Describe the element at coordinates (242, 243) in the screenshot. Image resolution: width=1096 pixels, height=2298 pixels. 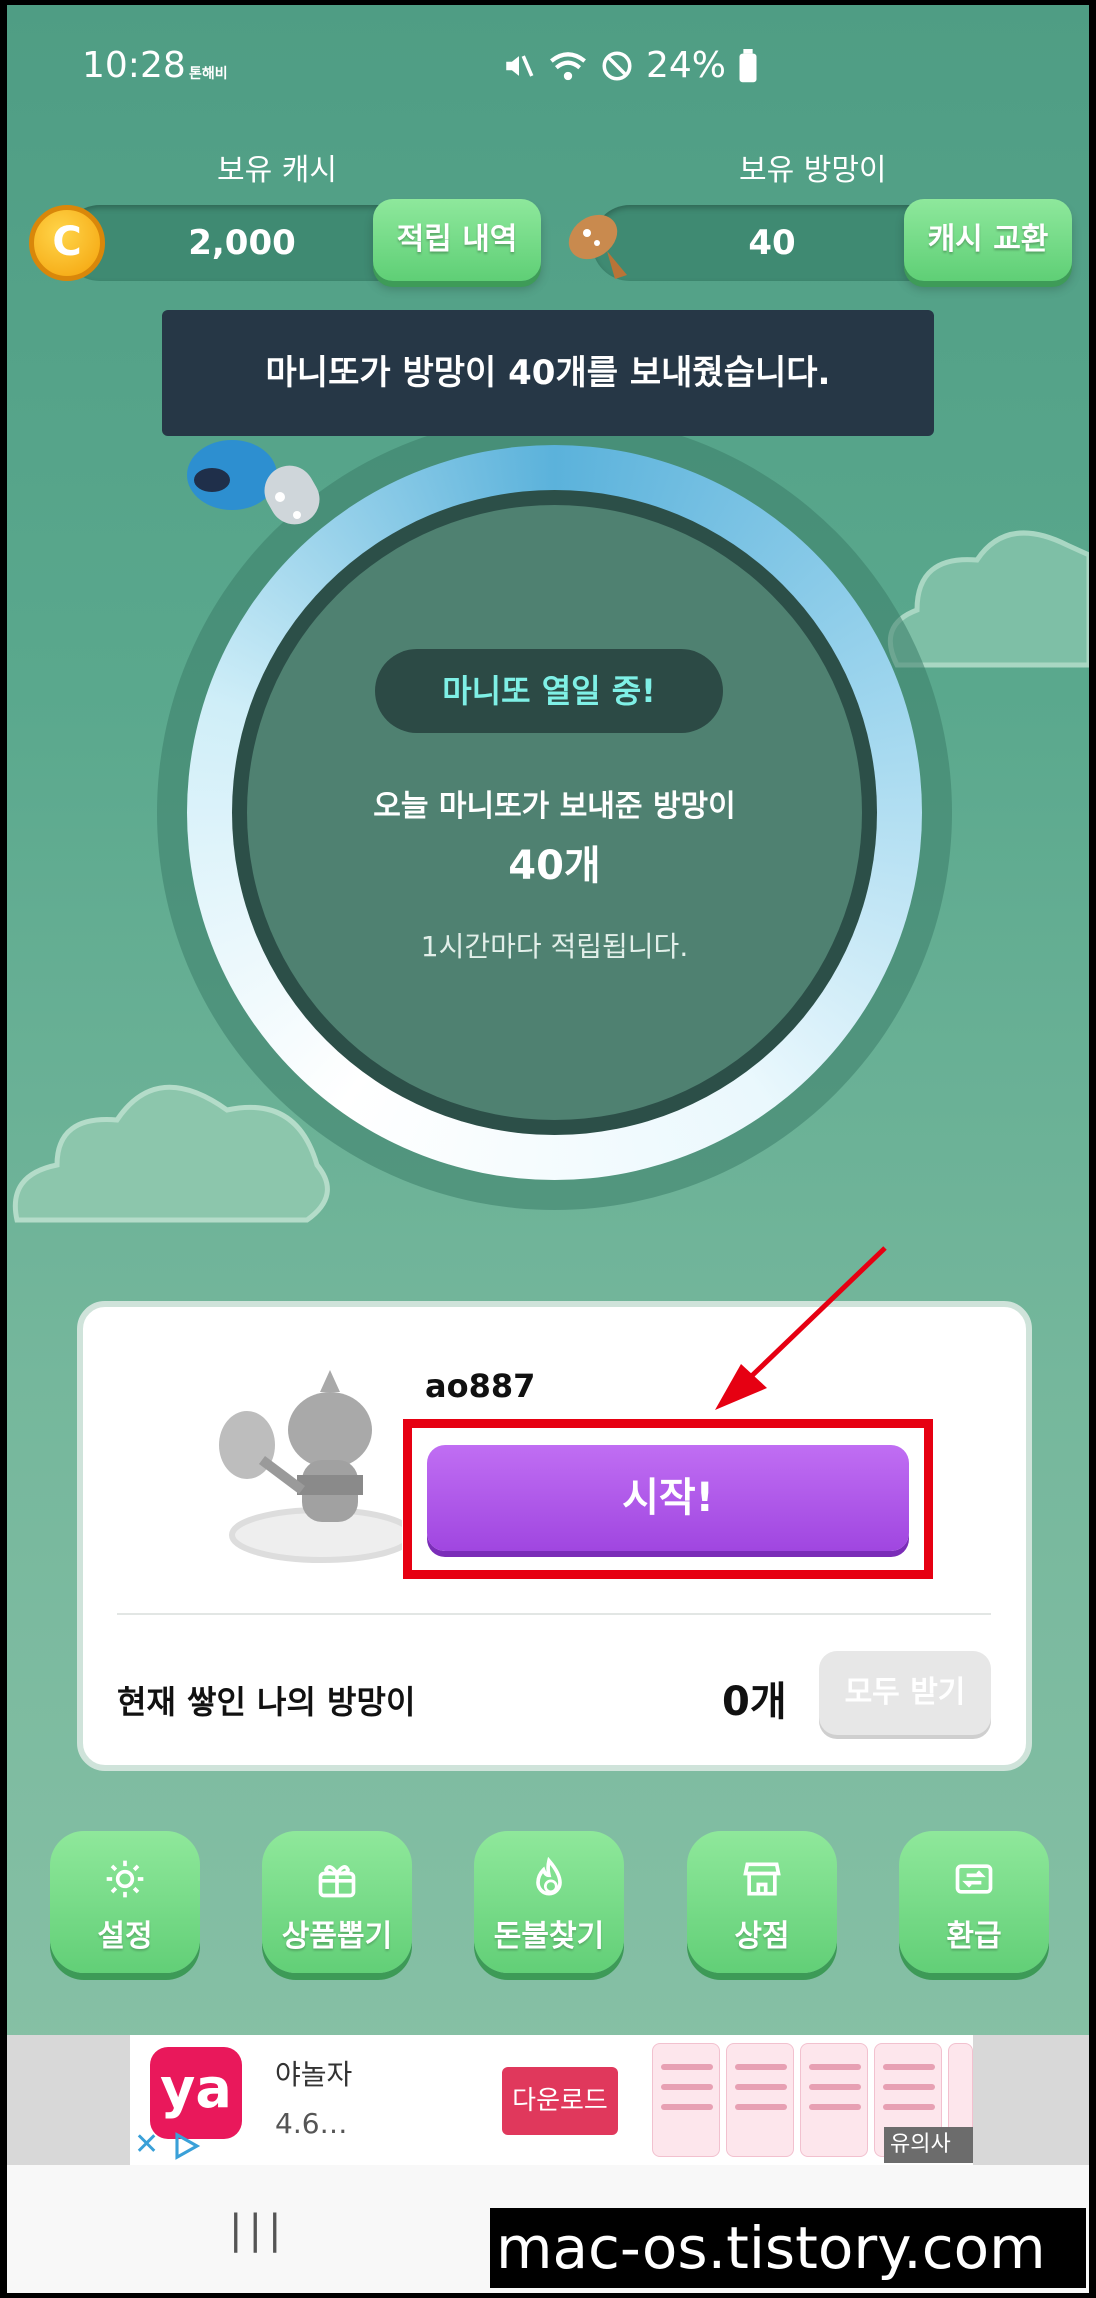
I see `cash-value: 2,000` at that location.